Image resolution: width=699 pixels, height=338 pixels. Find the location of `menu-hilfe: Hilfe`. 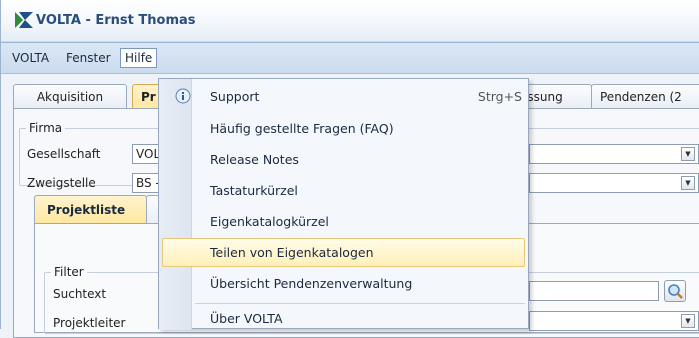

menu-hilfe: Hilfe is located at coordinates (139, 58).